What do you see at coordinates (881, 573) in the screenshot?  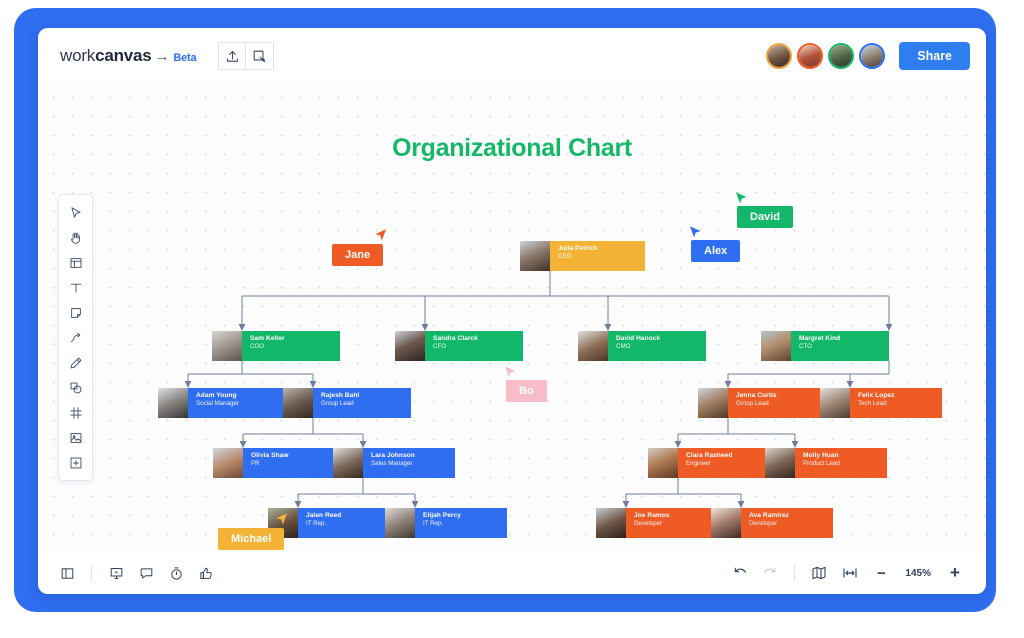 I see `zoom-out-button: −` at bounding box center [881, 573].